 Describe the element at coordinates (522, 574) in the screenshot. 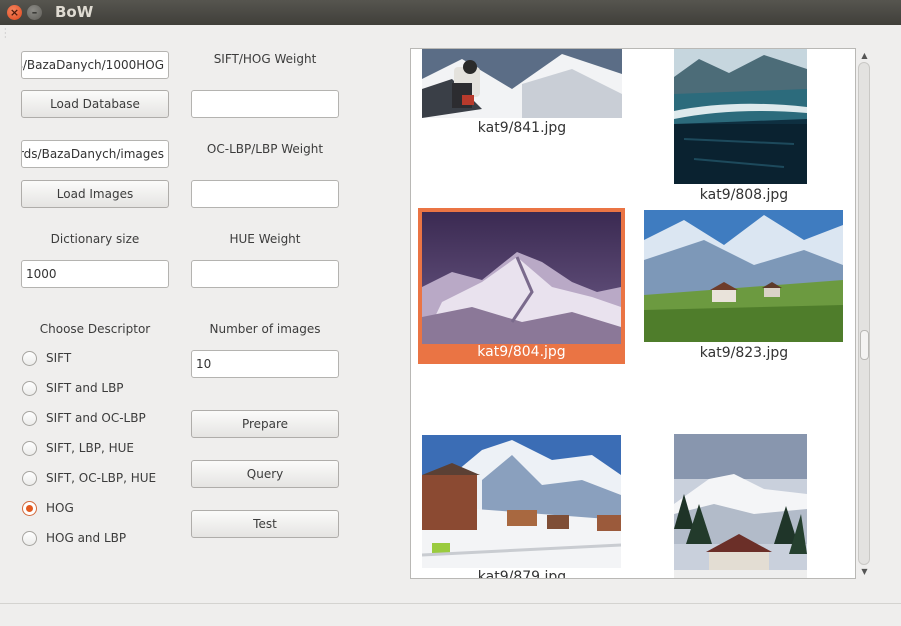

I see `result-caption: kat9/879.jpg` at that location.